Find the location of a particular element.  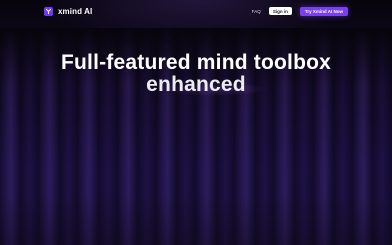

sign-in-button: Sign in is located at coordinates (280, 11).